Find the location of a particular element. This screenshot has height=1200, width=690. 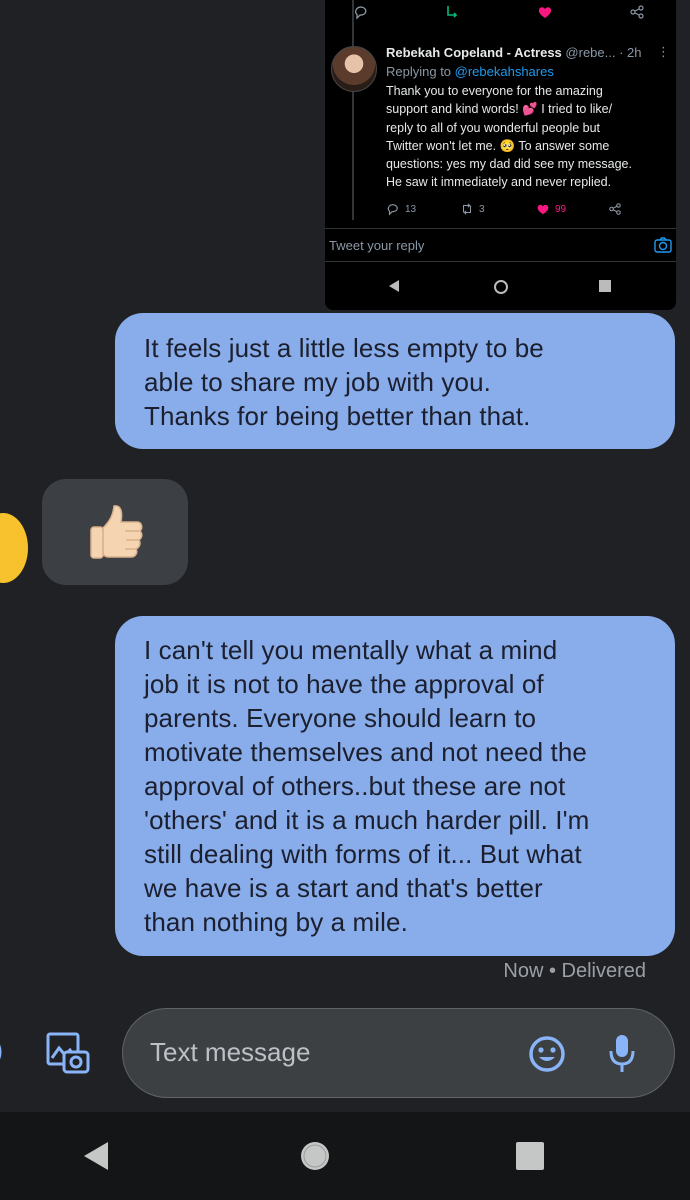

like-count: 99 is located at coordinates (561, 209).